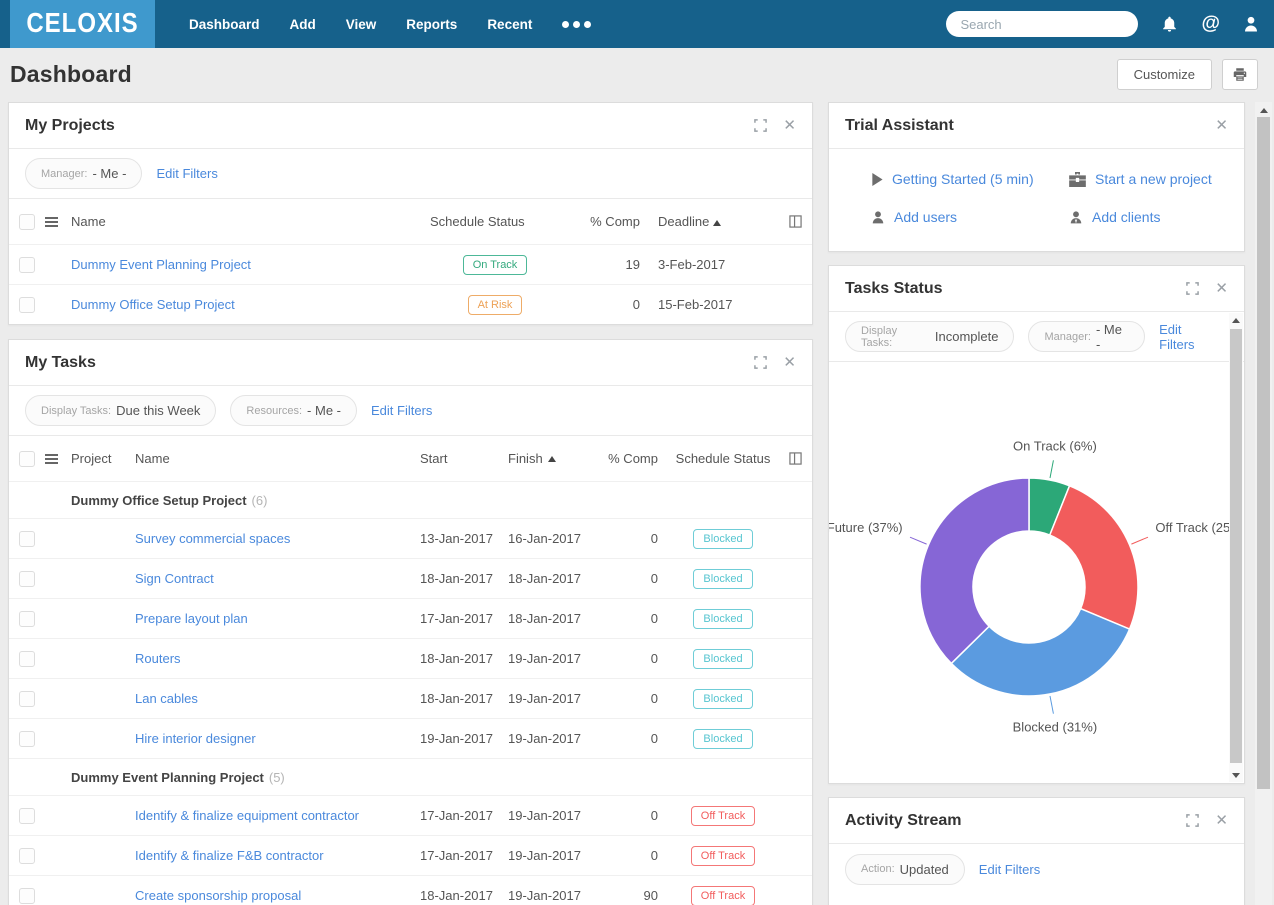 This screenshot has width=1274, height=905. Describe the element at coordinates (247, 815) in the screenshot. I see `task-link: Identify & finalize equipment contractor` at that location.